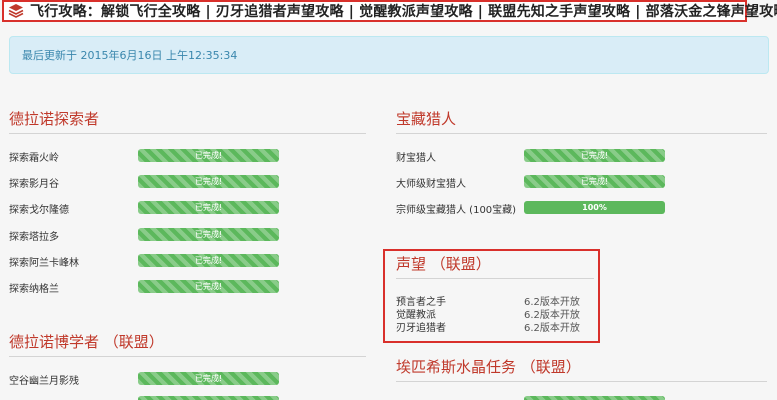  What do you see at coordinates (44, 263) in the screenshot?
I see `row-label: 探索阿兰卡峰林` at bounding box center [44, 263].